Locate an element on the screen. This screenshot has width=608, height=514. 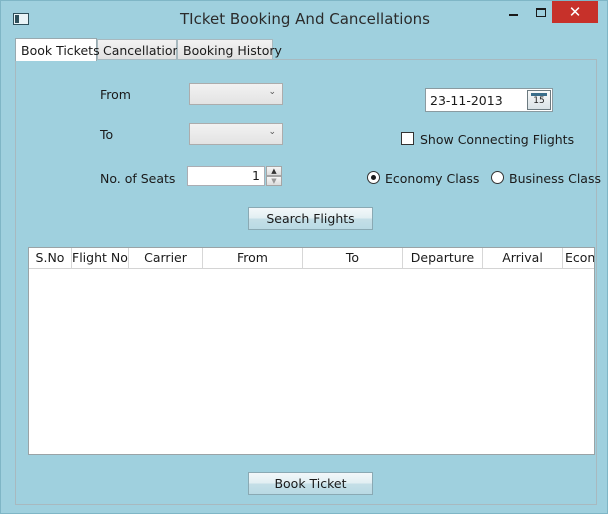
to-combobox: ⌄ is located at coordinates (236, 134).